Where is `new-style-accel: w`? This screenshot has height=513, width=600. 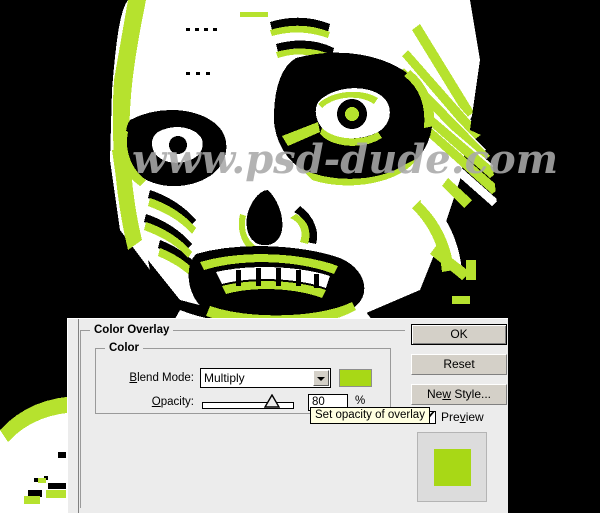 new-style-accel: w is located at coordinates (446, 394).